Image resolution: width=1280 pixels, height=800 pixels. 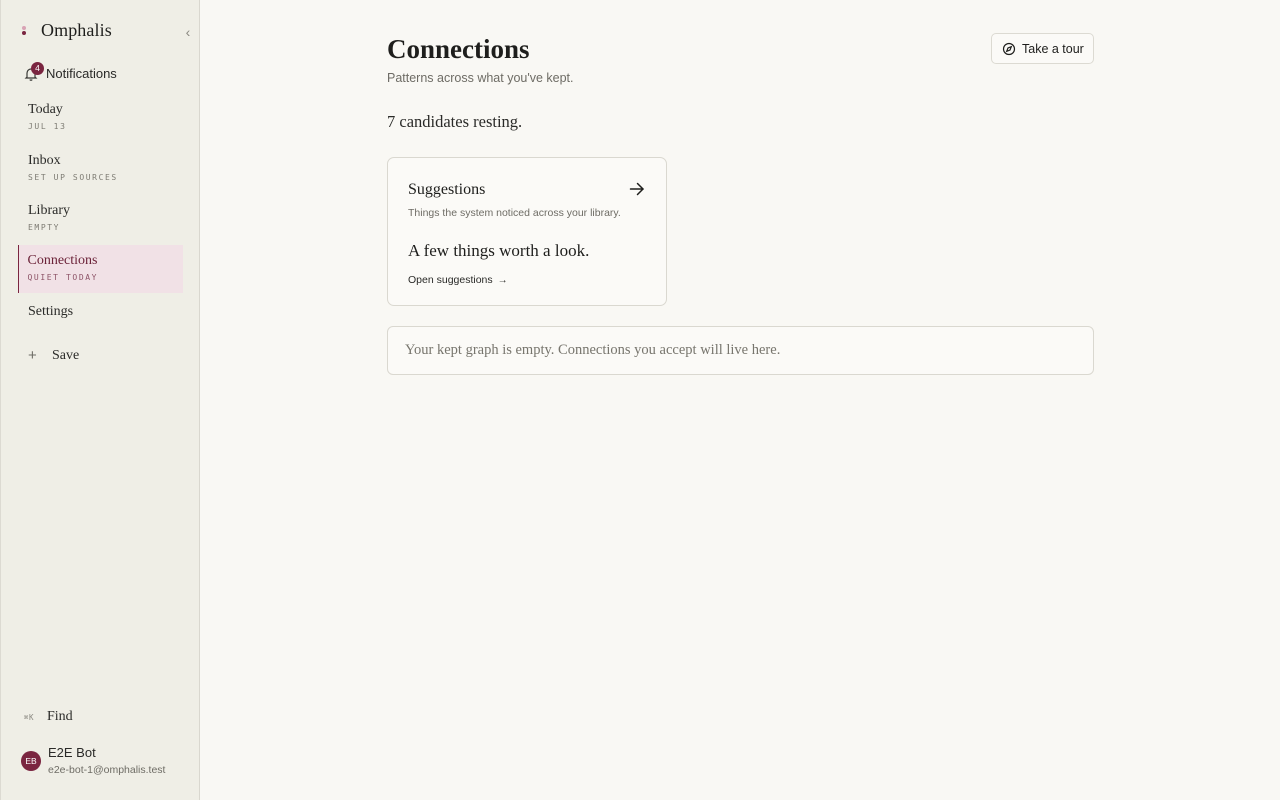 I want to click on save-button: + Save, so click(x=53, y=356).